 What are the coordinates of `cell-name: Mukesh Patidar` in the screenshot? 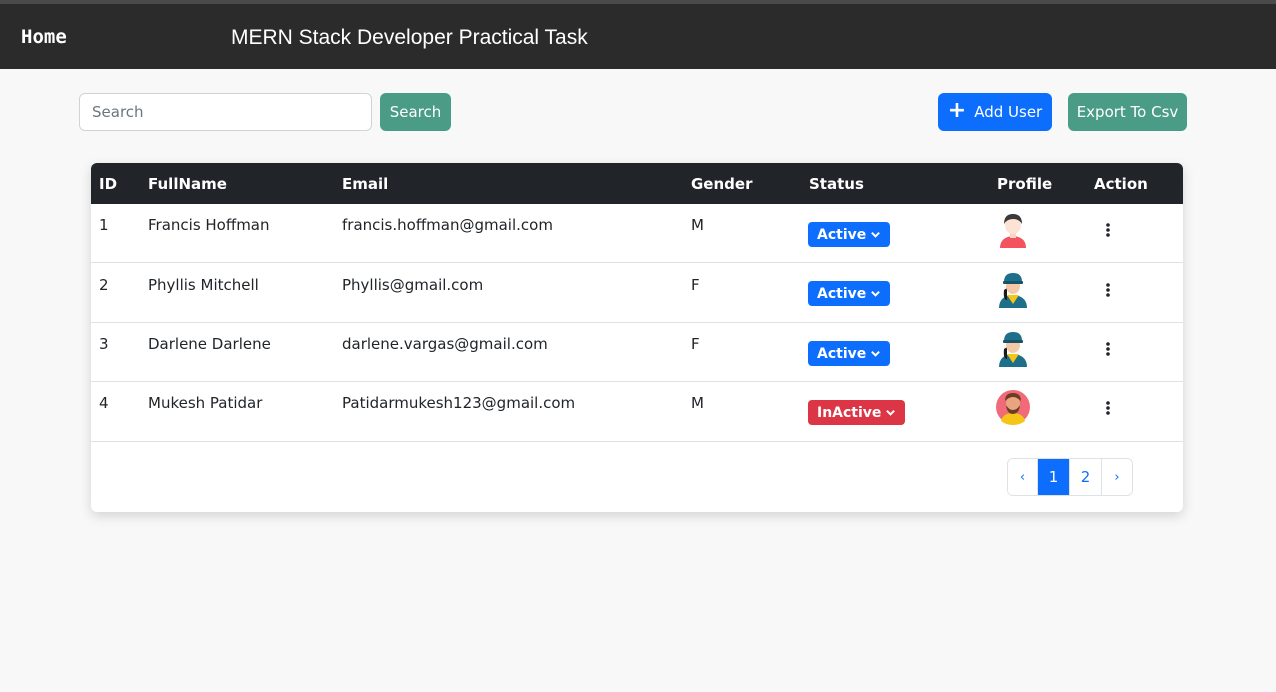 It's located at (205, 403).